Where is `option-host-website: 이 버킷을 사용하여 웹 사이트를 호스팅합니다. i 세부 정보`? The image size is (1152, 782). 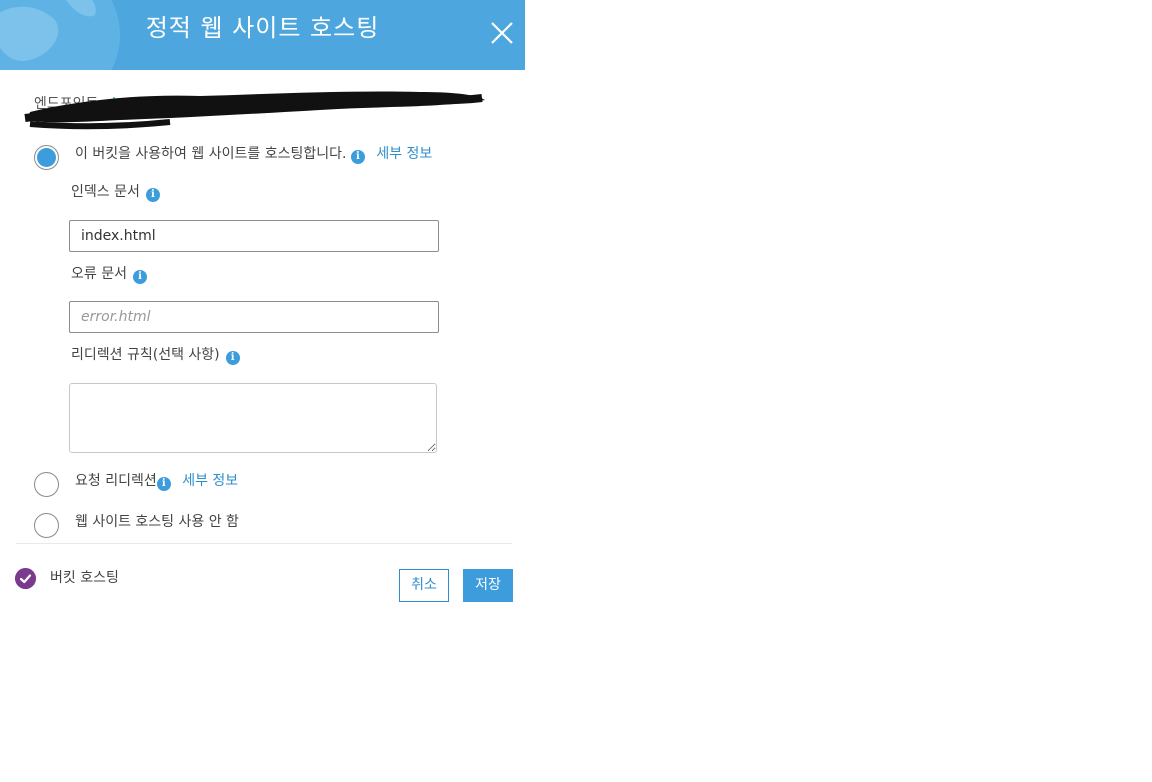 option-host-website: 이 버킷을 사용하여 웹 사이트를 호스팅합니다. i 세부 정보 is located at coordinates (233, 157).